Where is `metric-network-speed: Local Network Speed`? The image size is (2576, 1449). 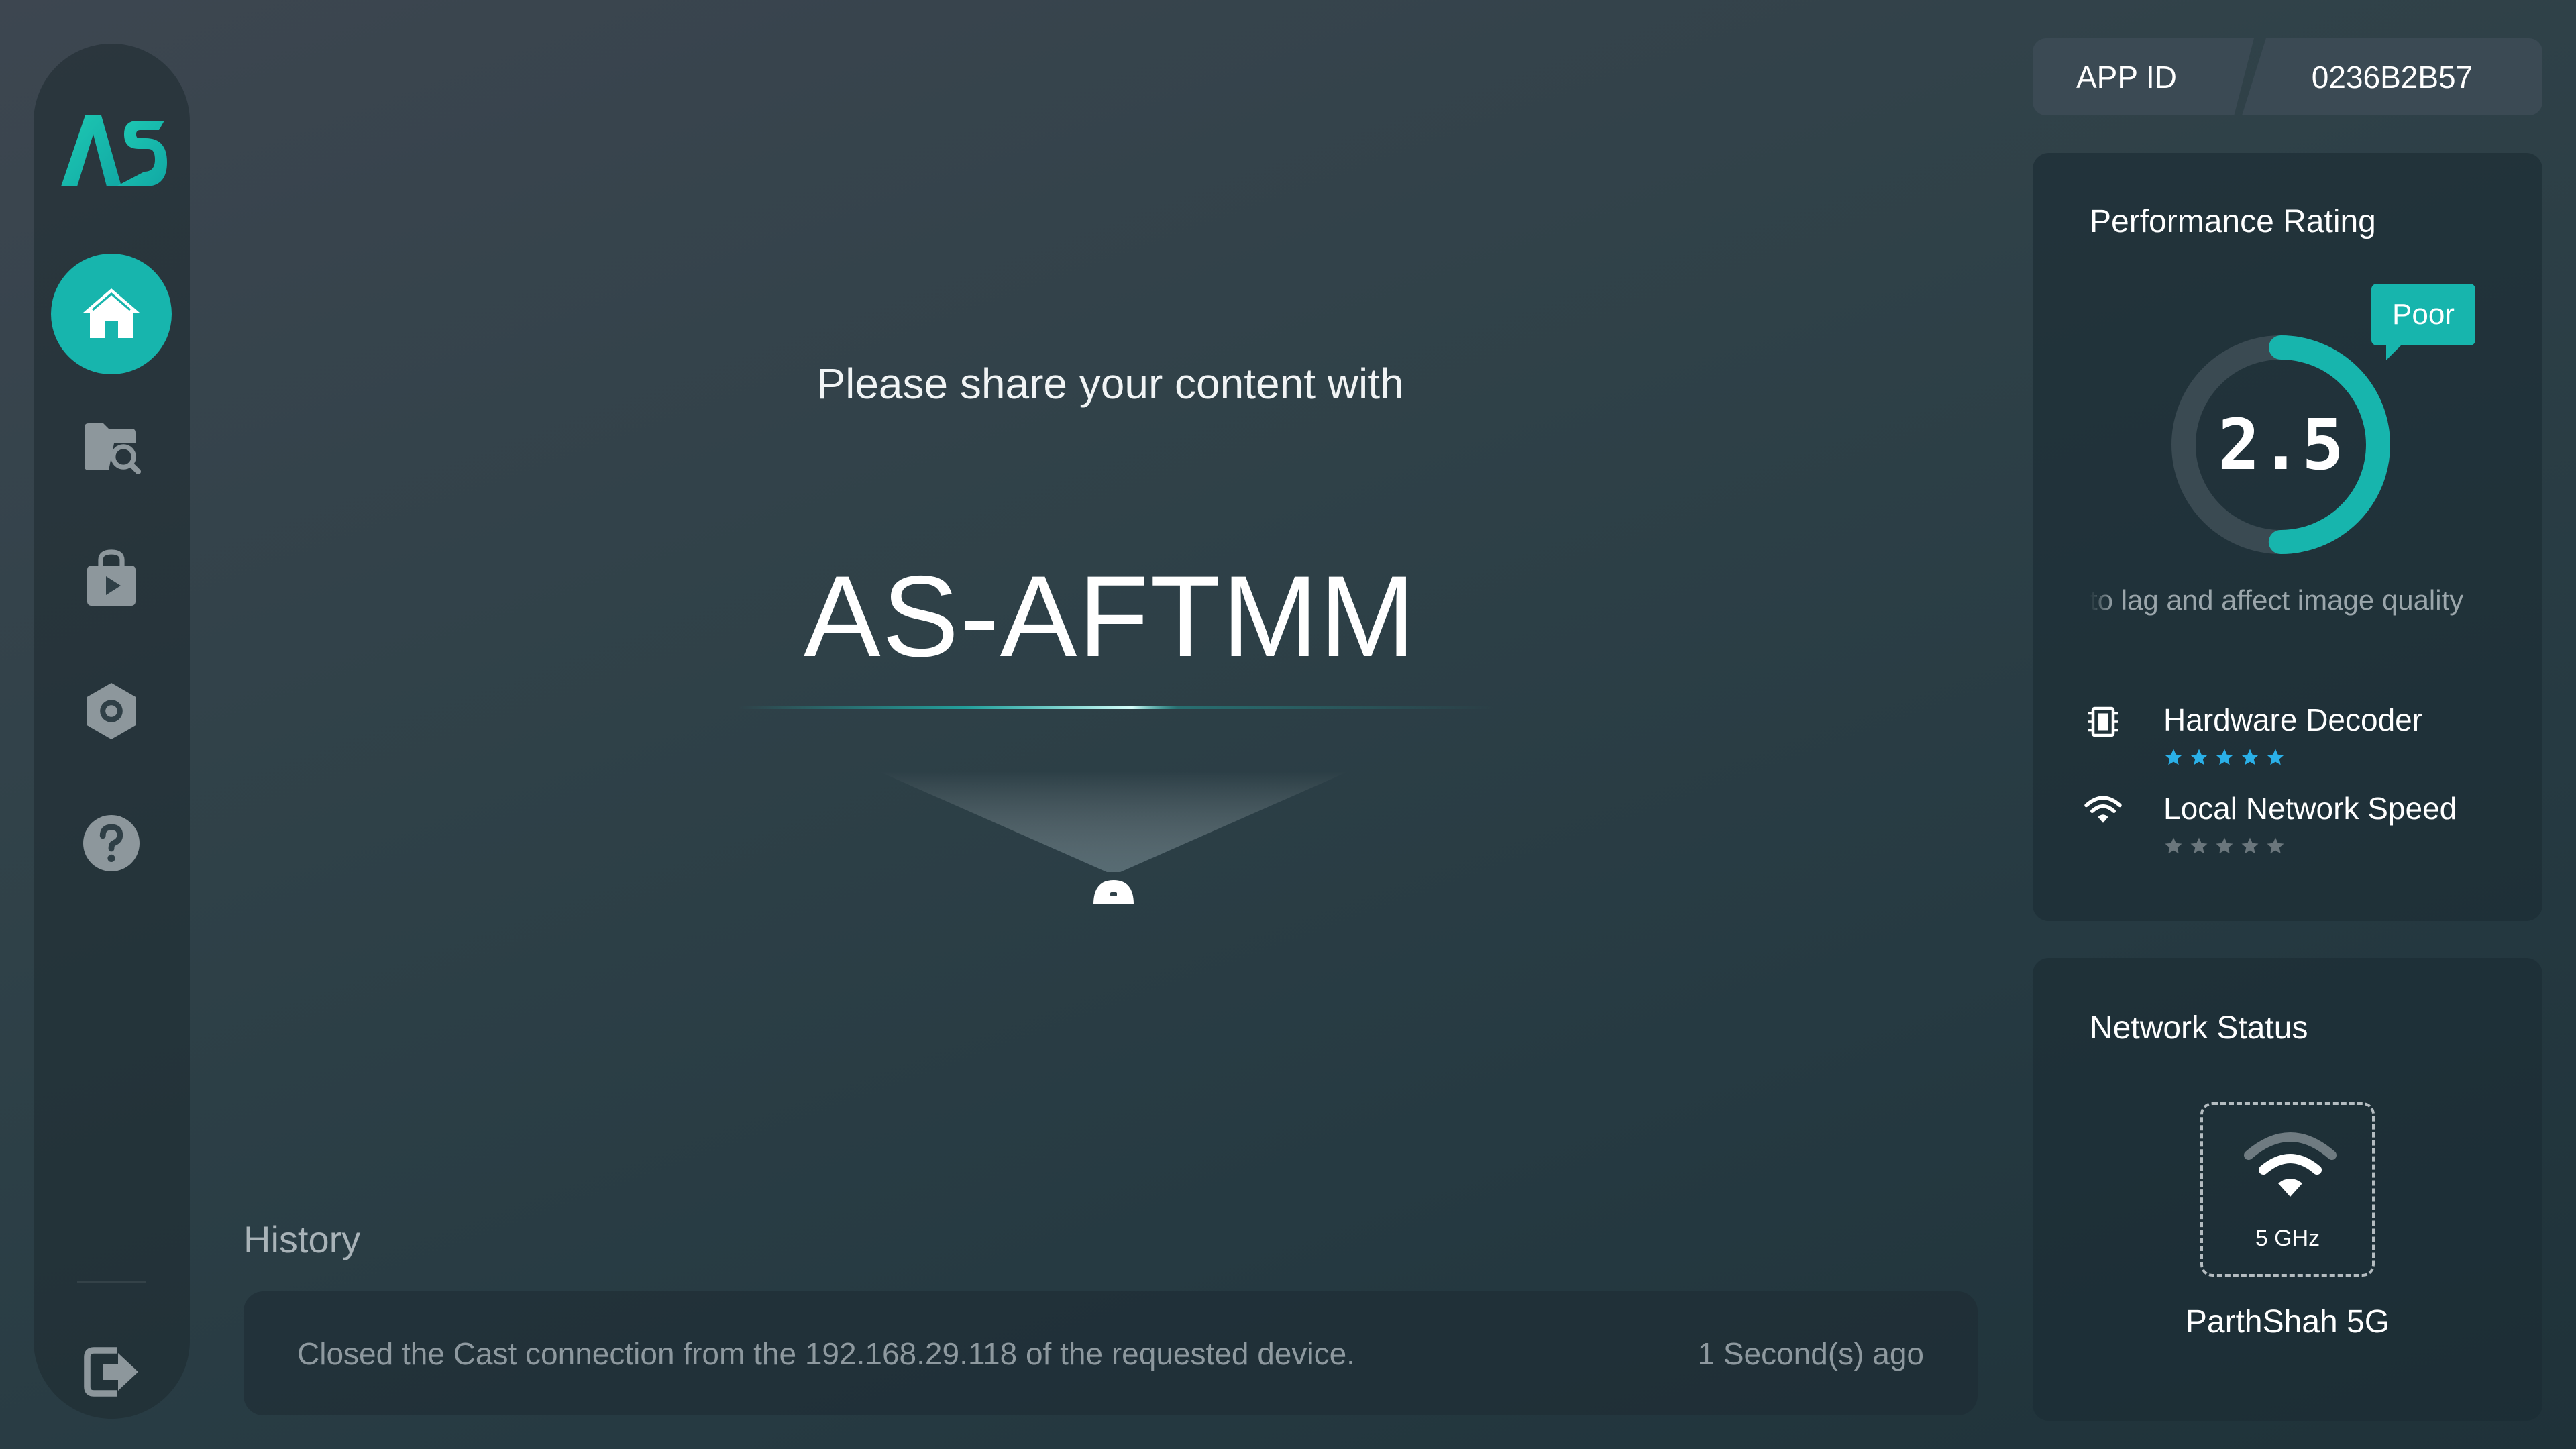
metric-network-speed: Local Network Speed is located at coordinates (2291, 830).